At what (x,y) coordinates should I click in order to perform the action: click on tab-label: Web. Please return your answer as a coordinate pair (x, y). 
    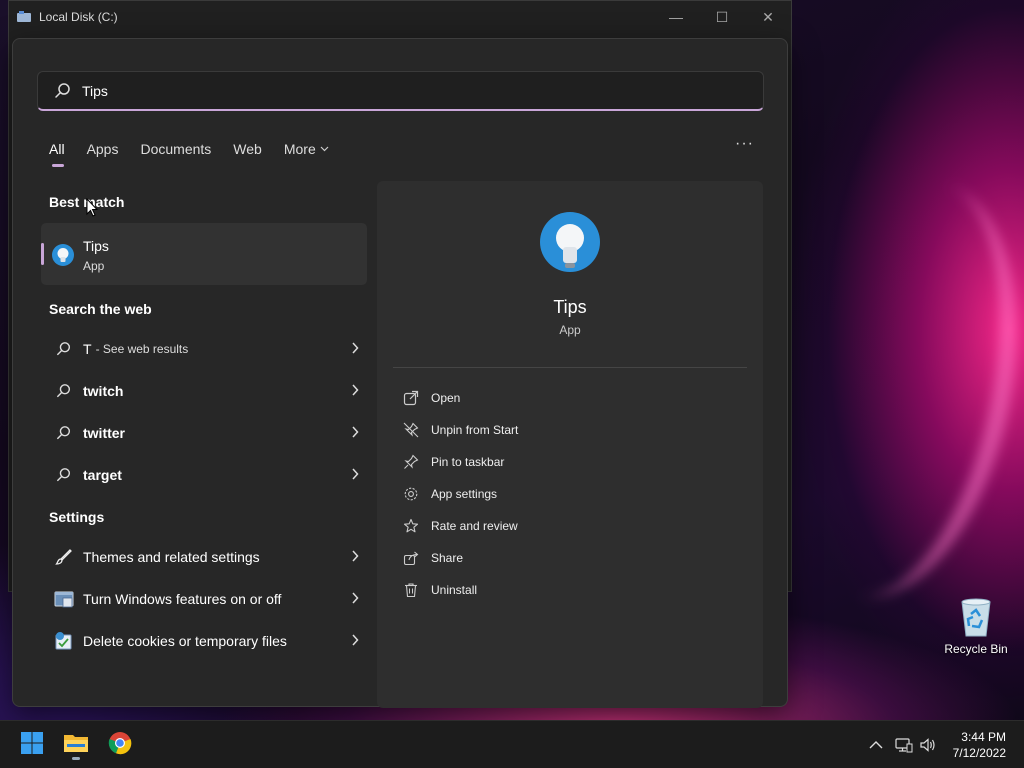
    Looking at the image, I should click on (247, 149).